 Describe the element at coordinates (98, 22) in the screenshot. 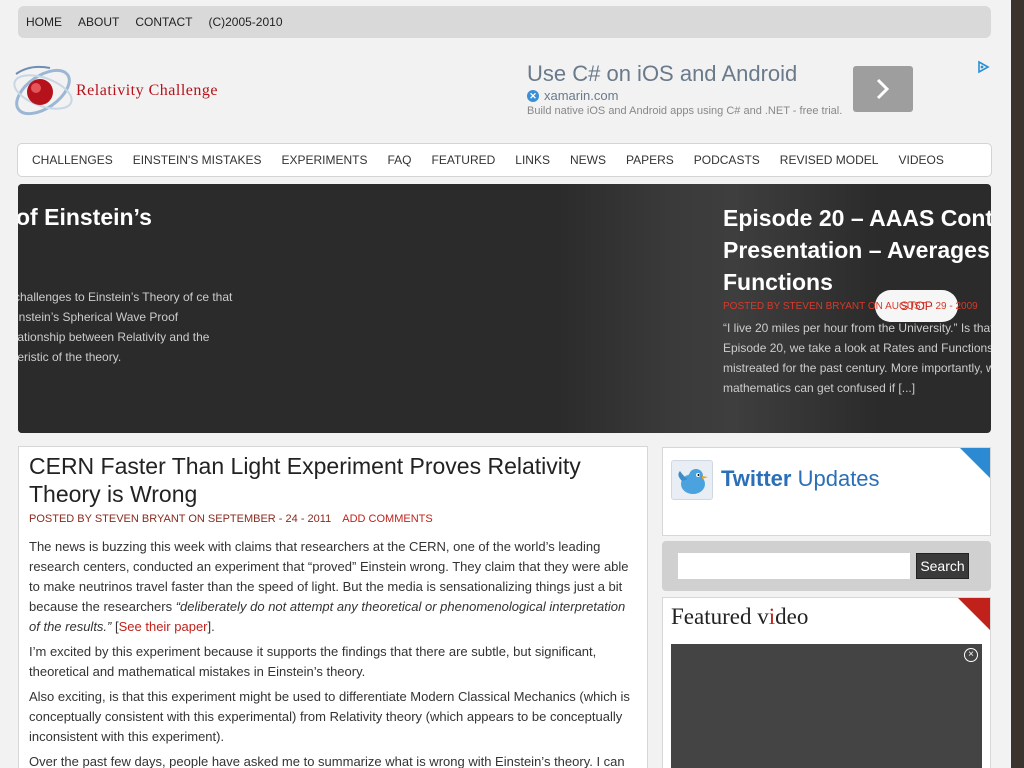

I see `topnav-about: ABOUT` at that location.